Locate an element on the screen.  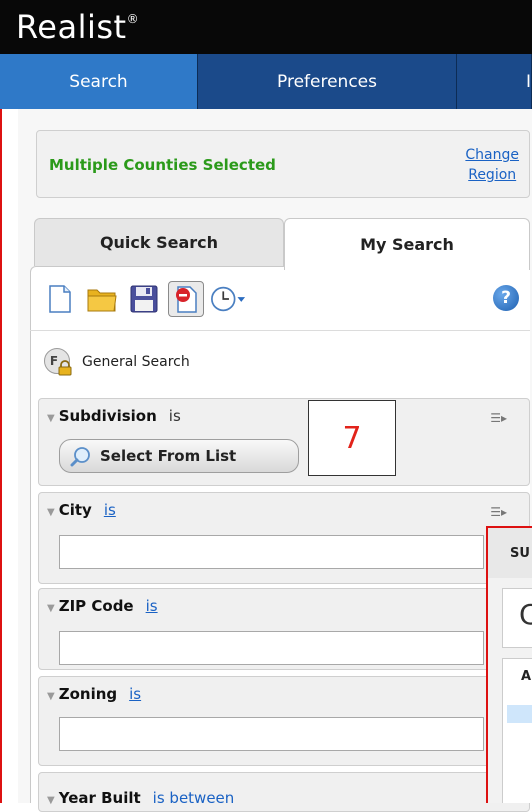
popup-big-letter: C is located at coordinates (525, 614).